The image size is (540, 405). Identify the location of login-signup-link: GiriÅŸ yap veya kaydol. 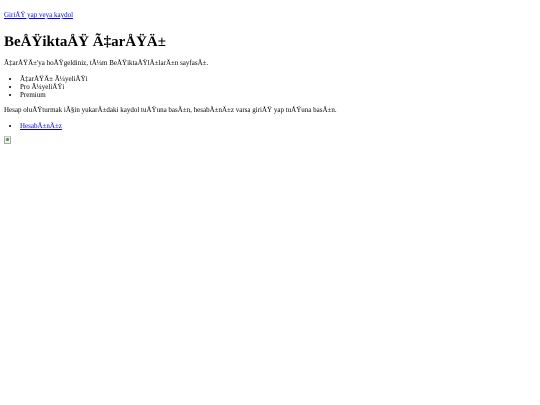
(38, 15).